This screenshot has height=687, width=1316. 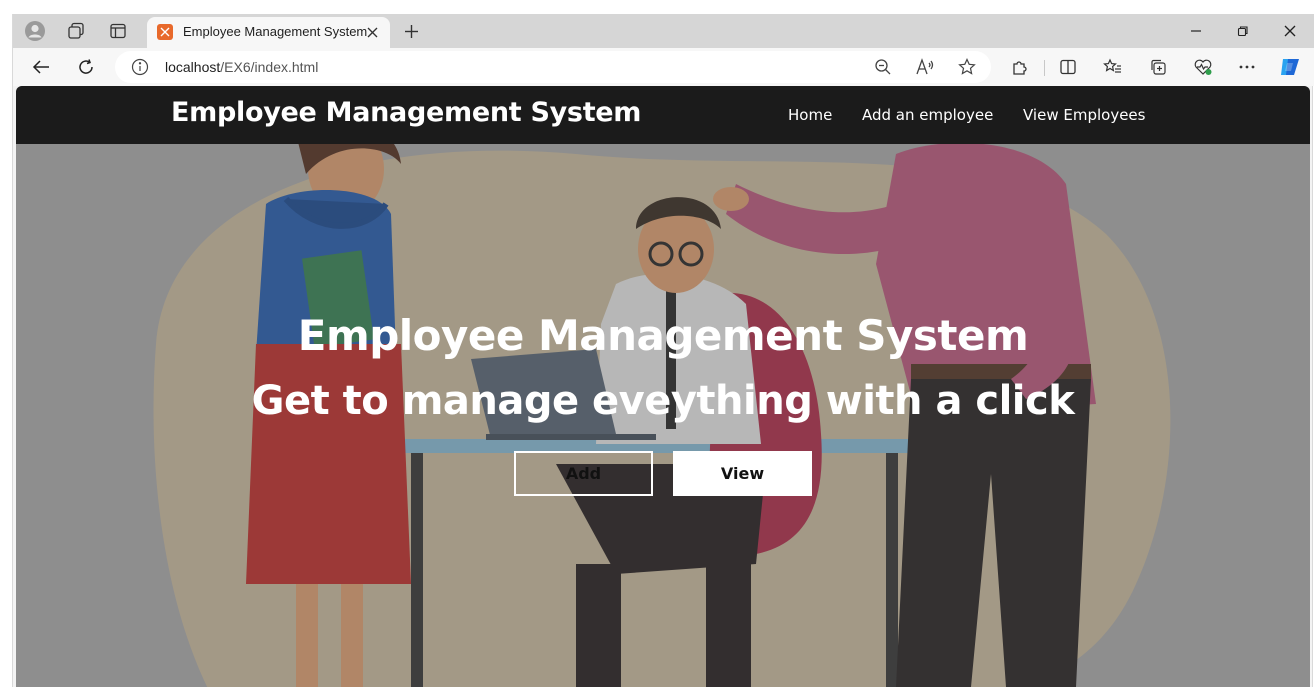 What do you see at coordinates (1068, 67) in the screenshot?
I see `split-screen-icon` at bounding box center [1068, 67].